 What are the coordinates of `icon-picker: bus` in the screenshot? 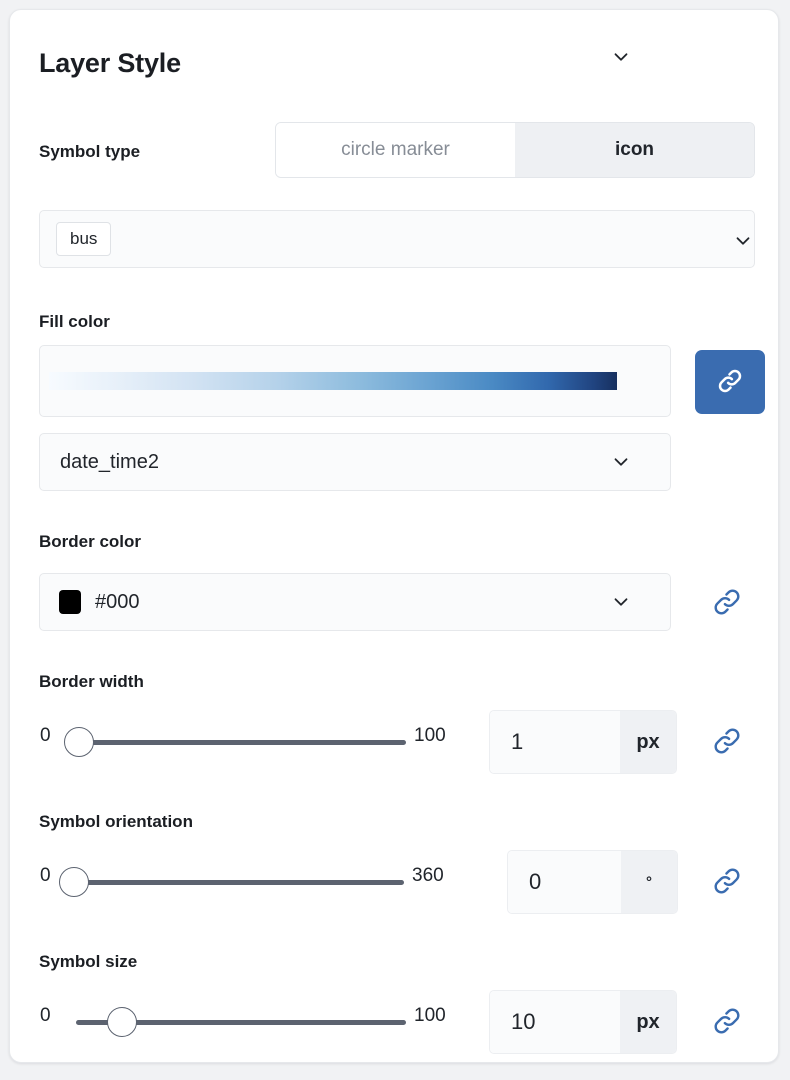 It's located at (397, 239).